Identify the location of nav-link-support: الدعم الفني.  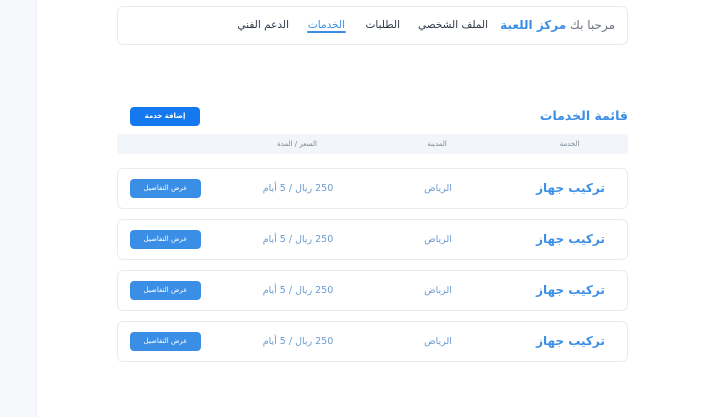
(263, 25).